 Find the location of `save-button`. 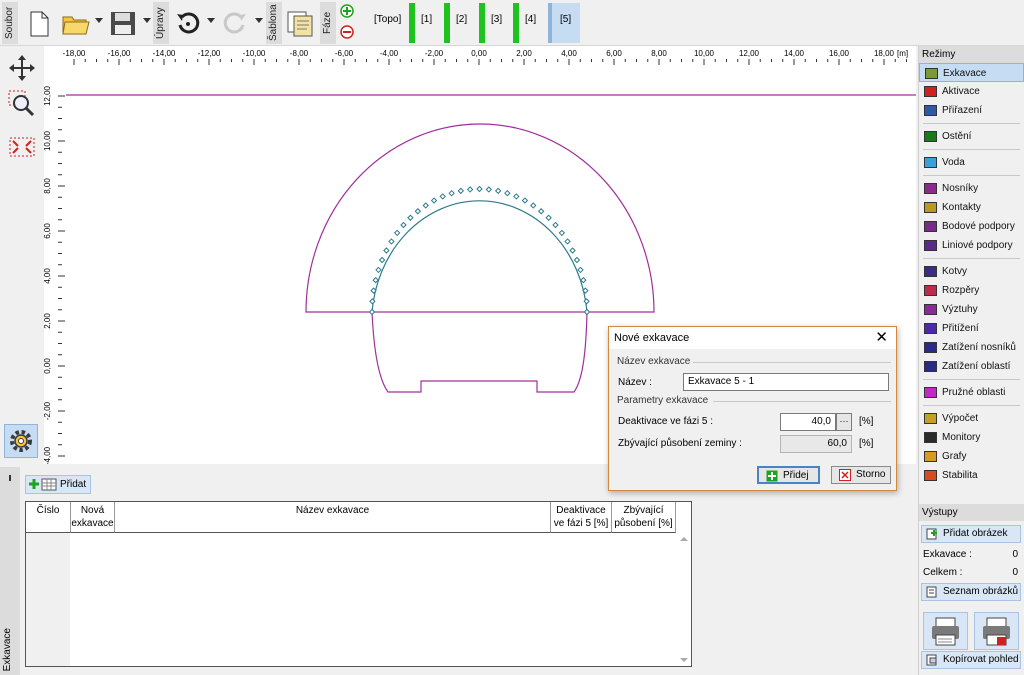

save-button is located at coordinates (122, 23).